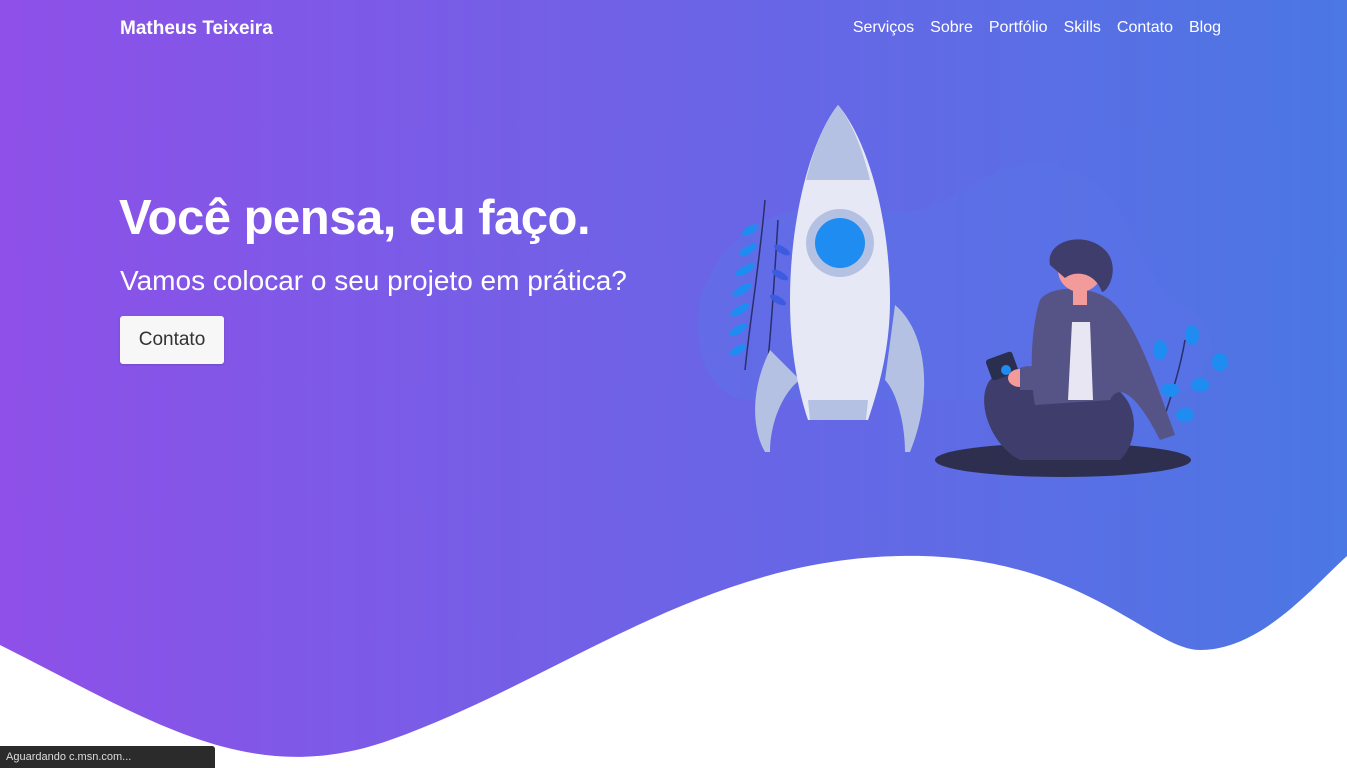  Describe the element at coordinates (172, 340) in the screenshot. I see `contact-button: Contato` at that location.